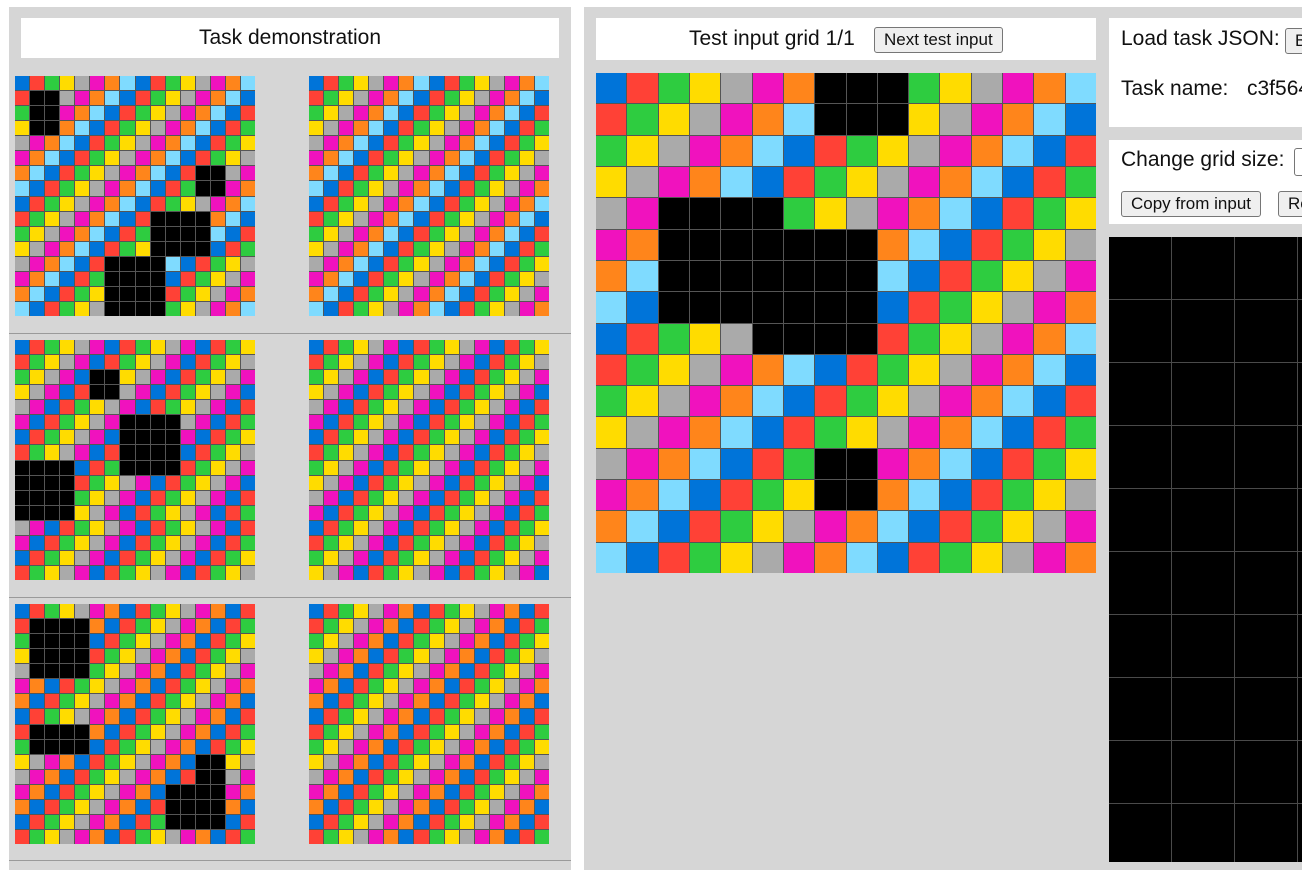 The height and width of the screenshot is (870, 1302). I want to click on grid-size-input, so click(1298, 162).